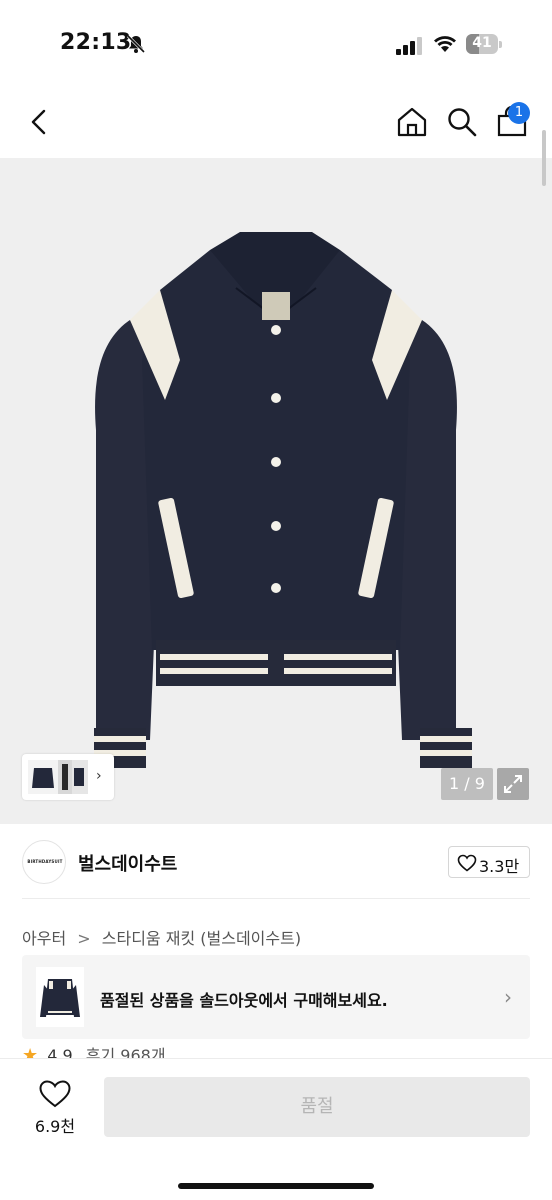 The image size is (552, 1200). Describe the element at coordinates (276, 44) in the screenshot. I see `status-bar: 22:13 41` at that location.